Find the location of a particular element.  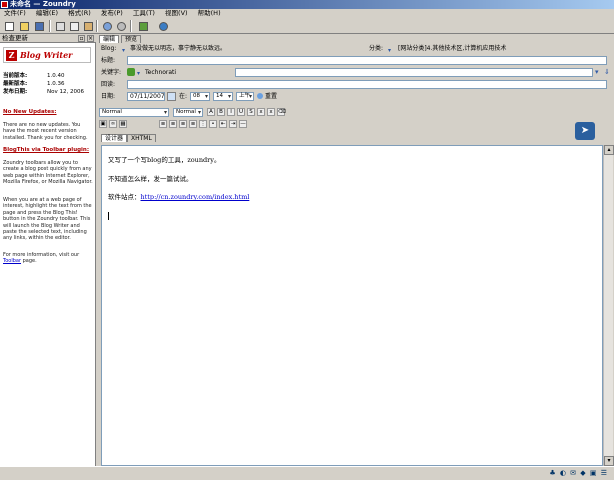

editor-tabs: 编辑 预览 is located at coordinates (129, 39).